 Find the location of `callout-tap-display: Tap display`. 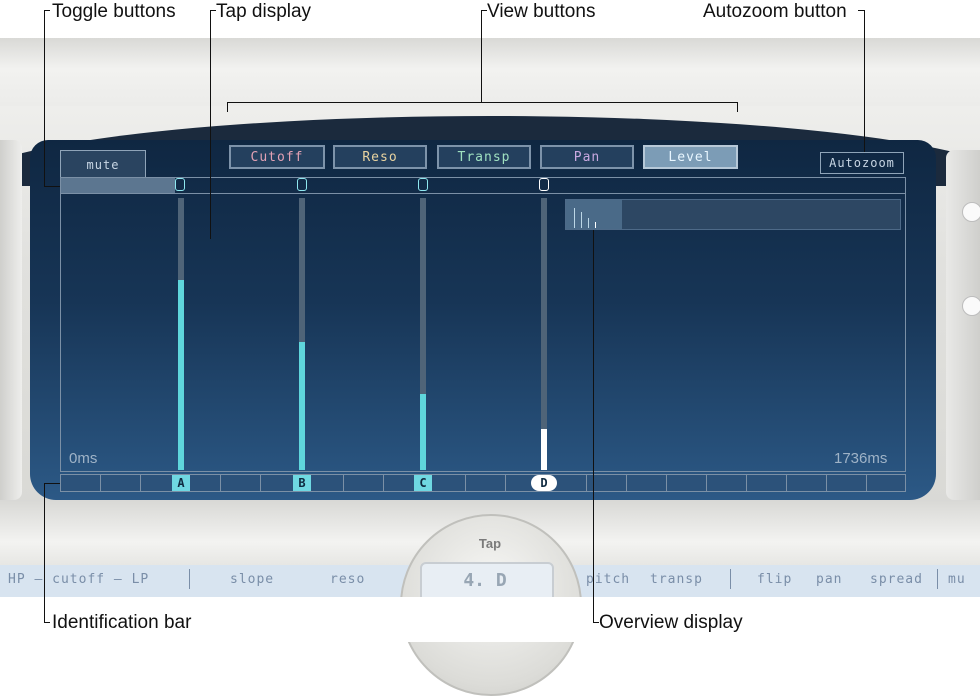

callout-tap-display: Tap display is located at coordinates (264, 11).